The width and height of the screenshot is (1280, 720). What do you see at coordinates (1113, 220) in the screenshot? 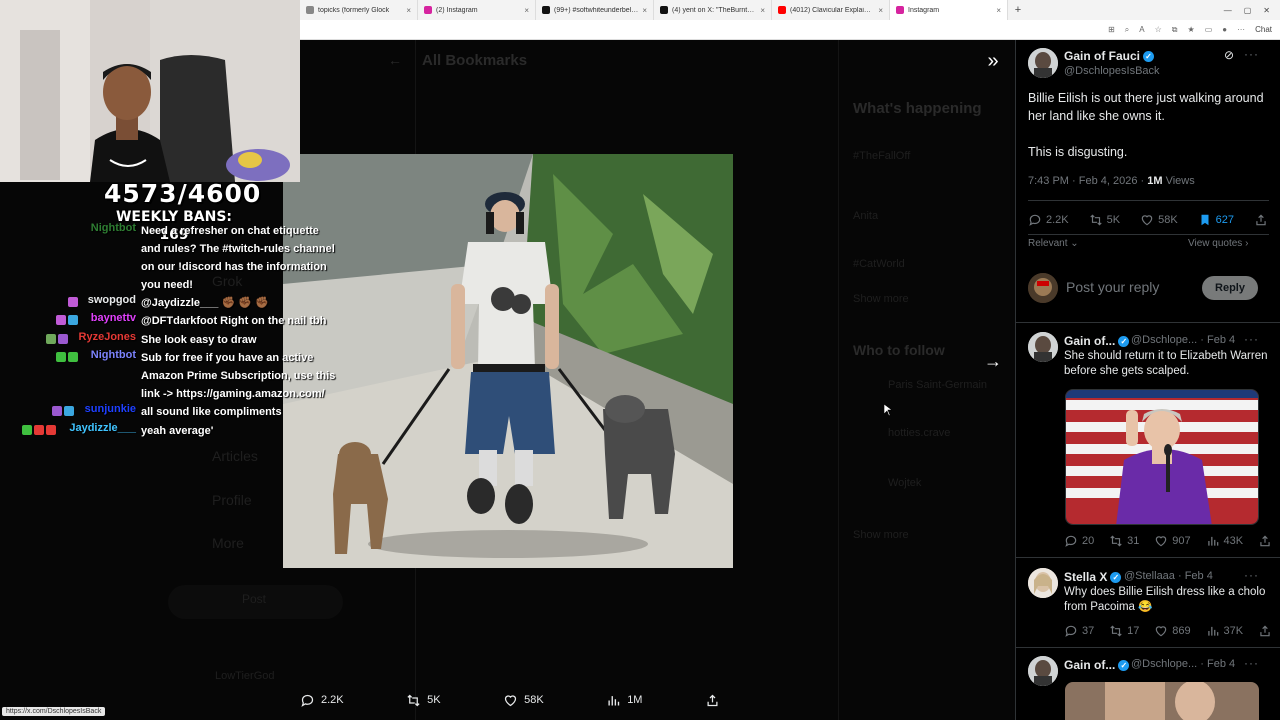
I see `repost-count: 5K` at bounding box center [1113, 220].